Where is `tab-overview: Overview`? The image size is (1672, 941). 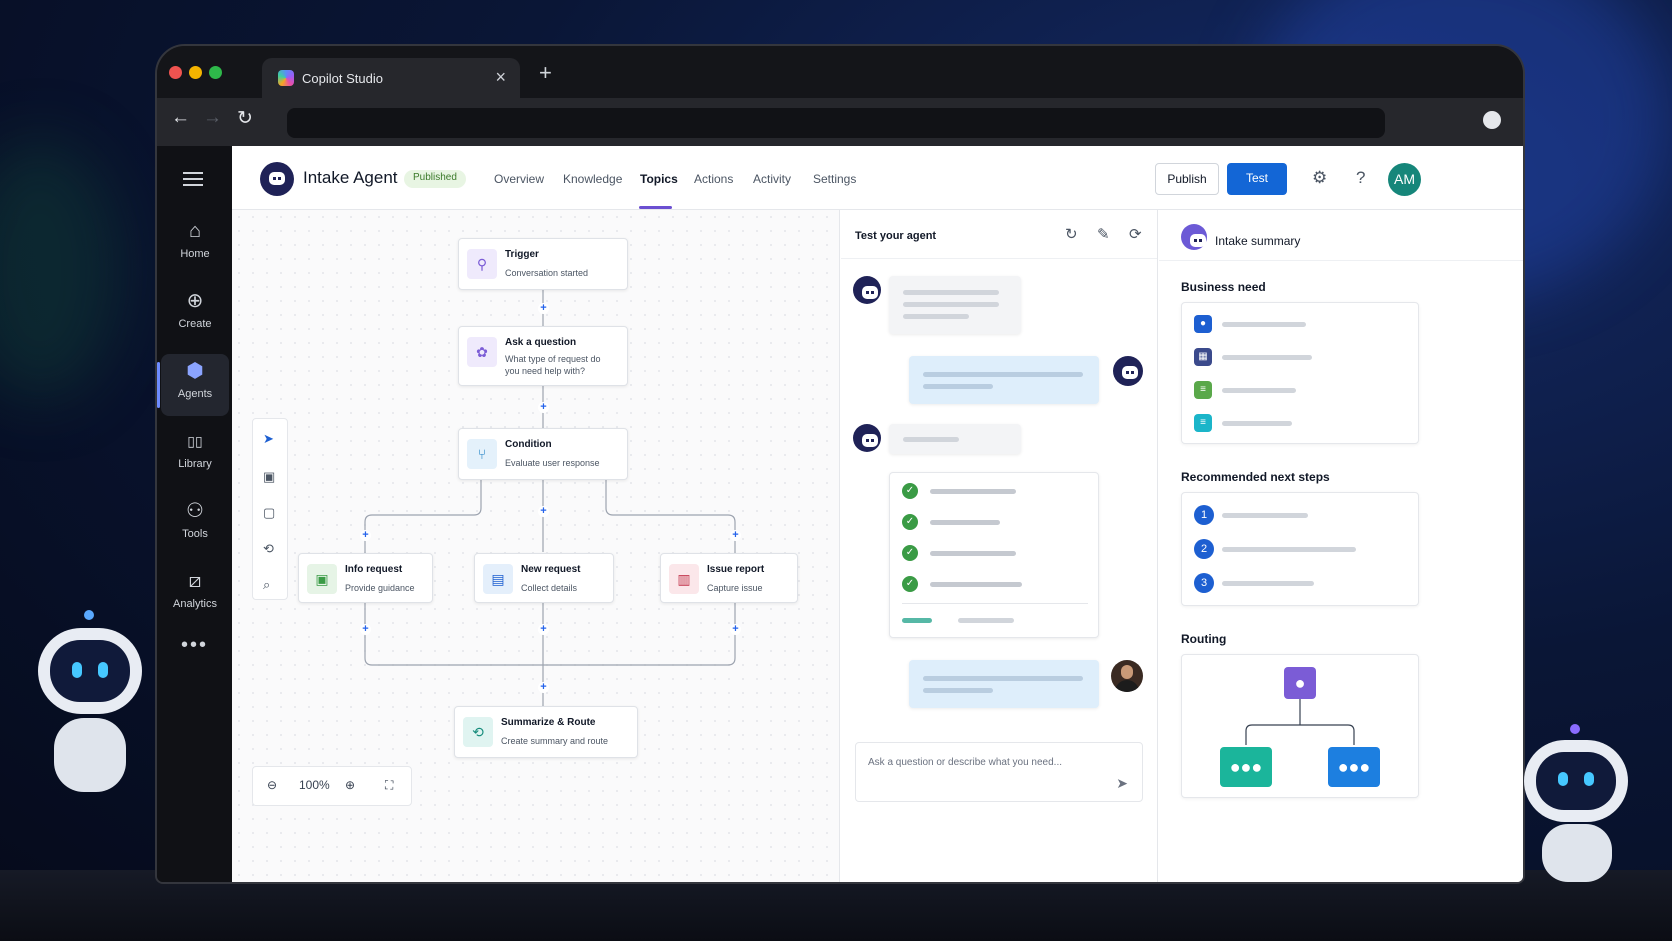
tab-overview: Overview is located at coordinates (519, 179).